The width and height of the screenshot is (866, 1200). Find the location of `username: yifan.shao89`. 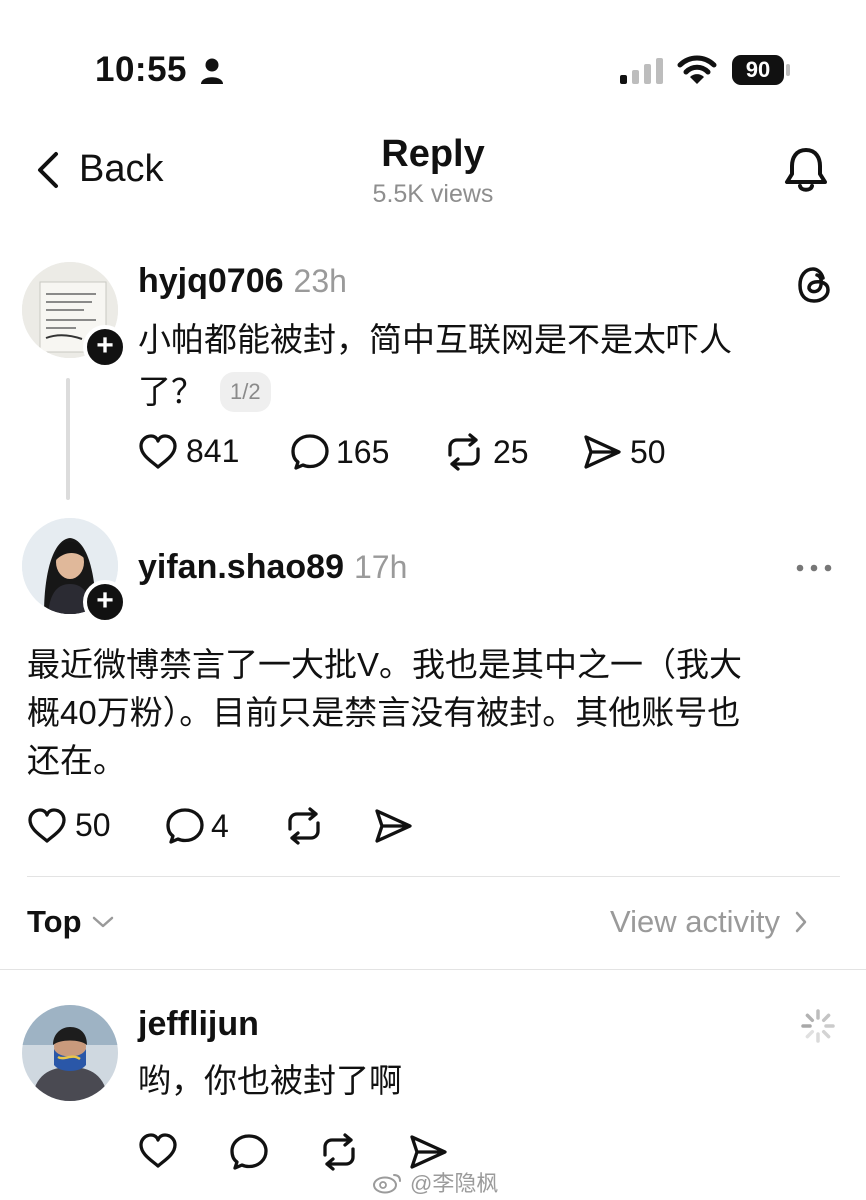

username: yifan.shao89 is located at coordinates (241, 567).